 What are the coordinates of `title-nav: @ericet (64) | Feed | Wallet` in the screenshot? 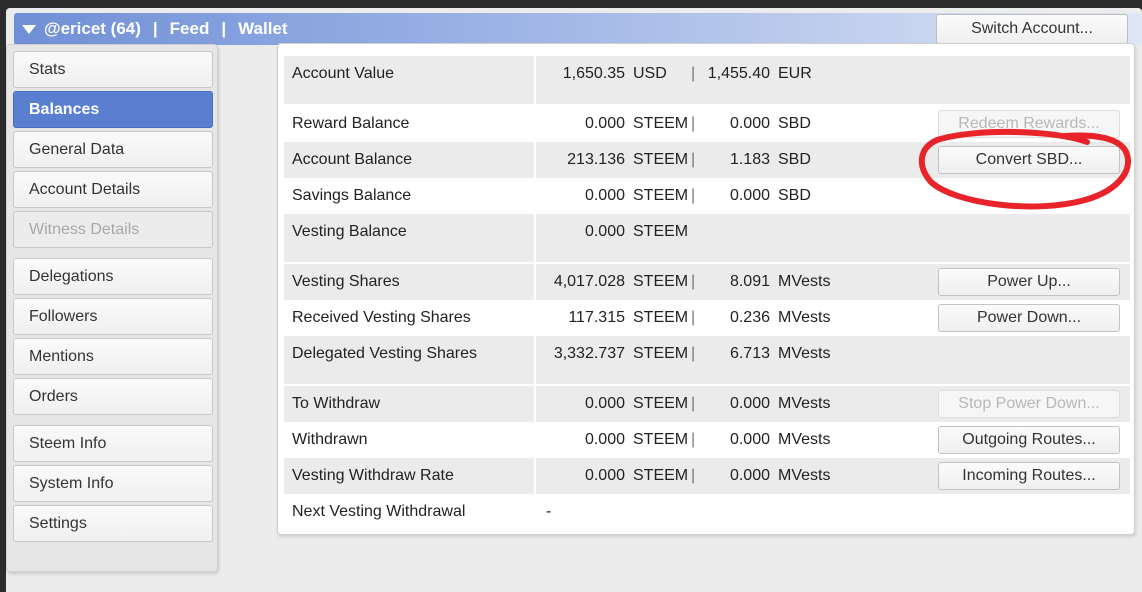 It's located at (155, 29).